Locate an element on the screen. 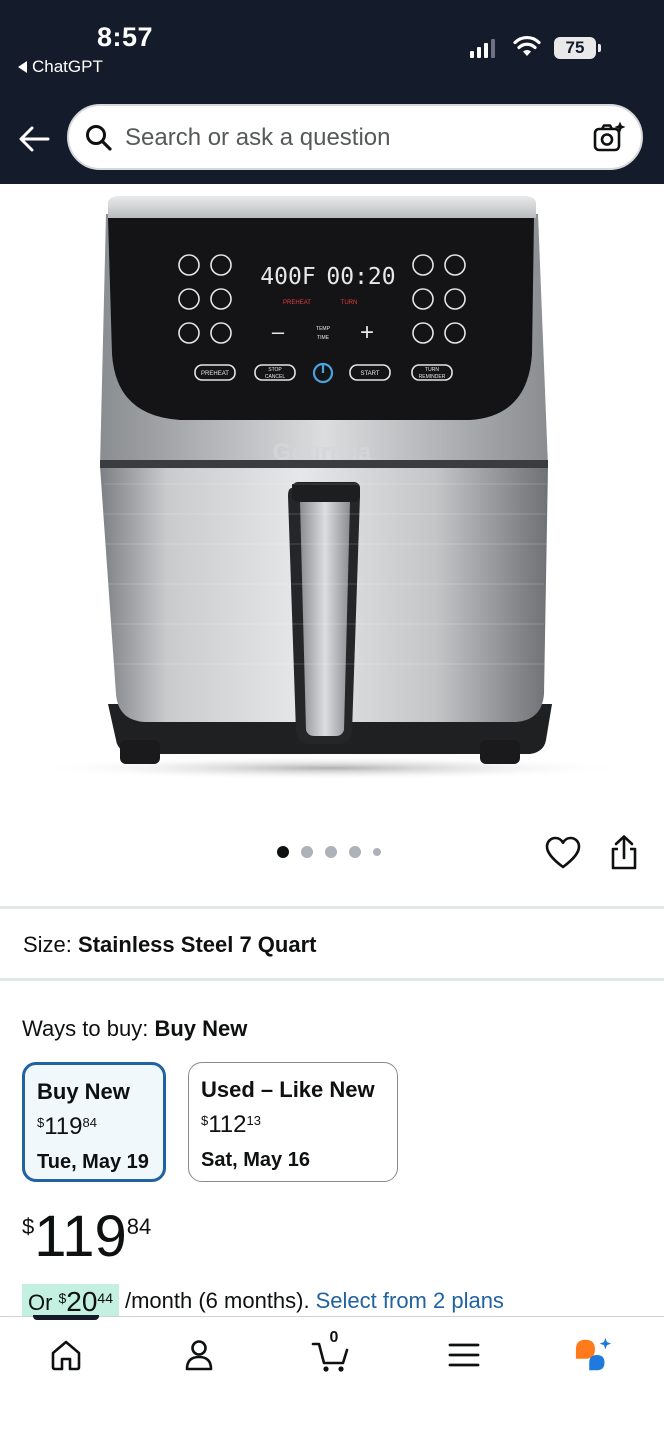 The image size is (664, 1440). cellular-signal-icon is located at coordinates (482, 48).